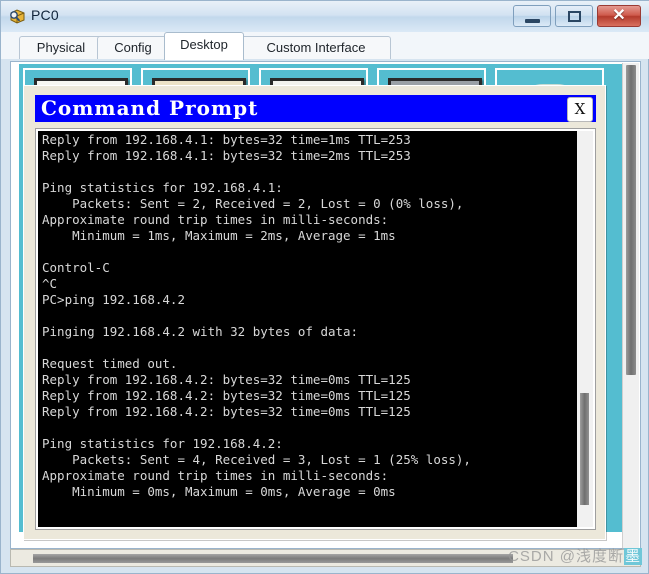  I want to click on terminal-scrollbar-thumb, so click(584, 449).